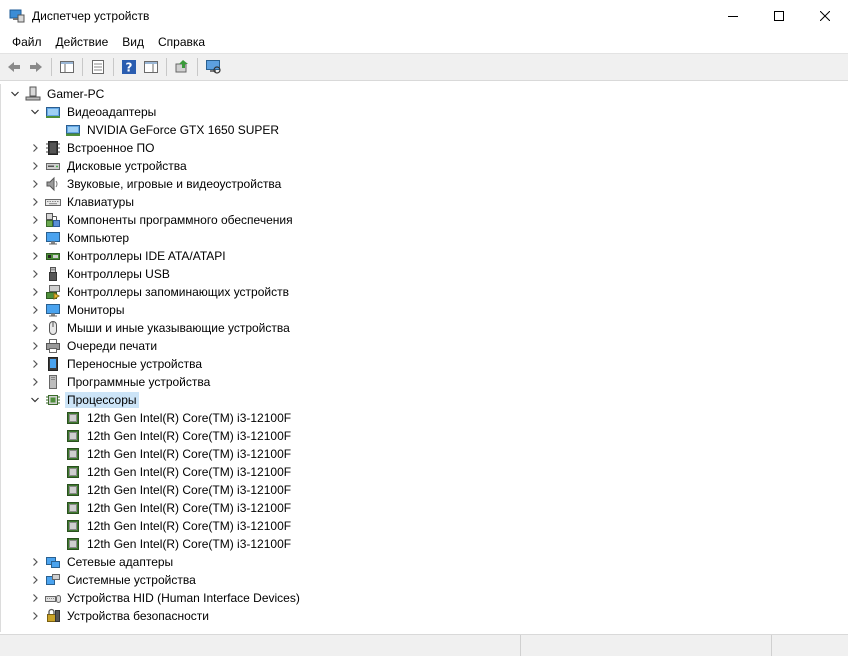 This screenshot has height=656, width=848. What do you see at coordinates (84, 400) in the screenshot?
I see `tree-category-node: Процессоры` at bounding box center [84, 400].